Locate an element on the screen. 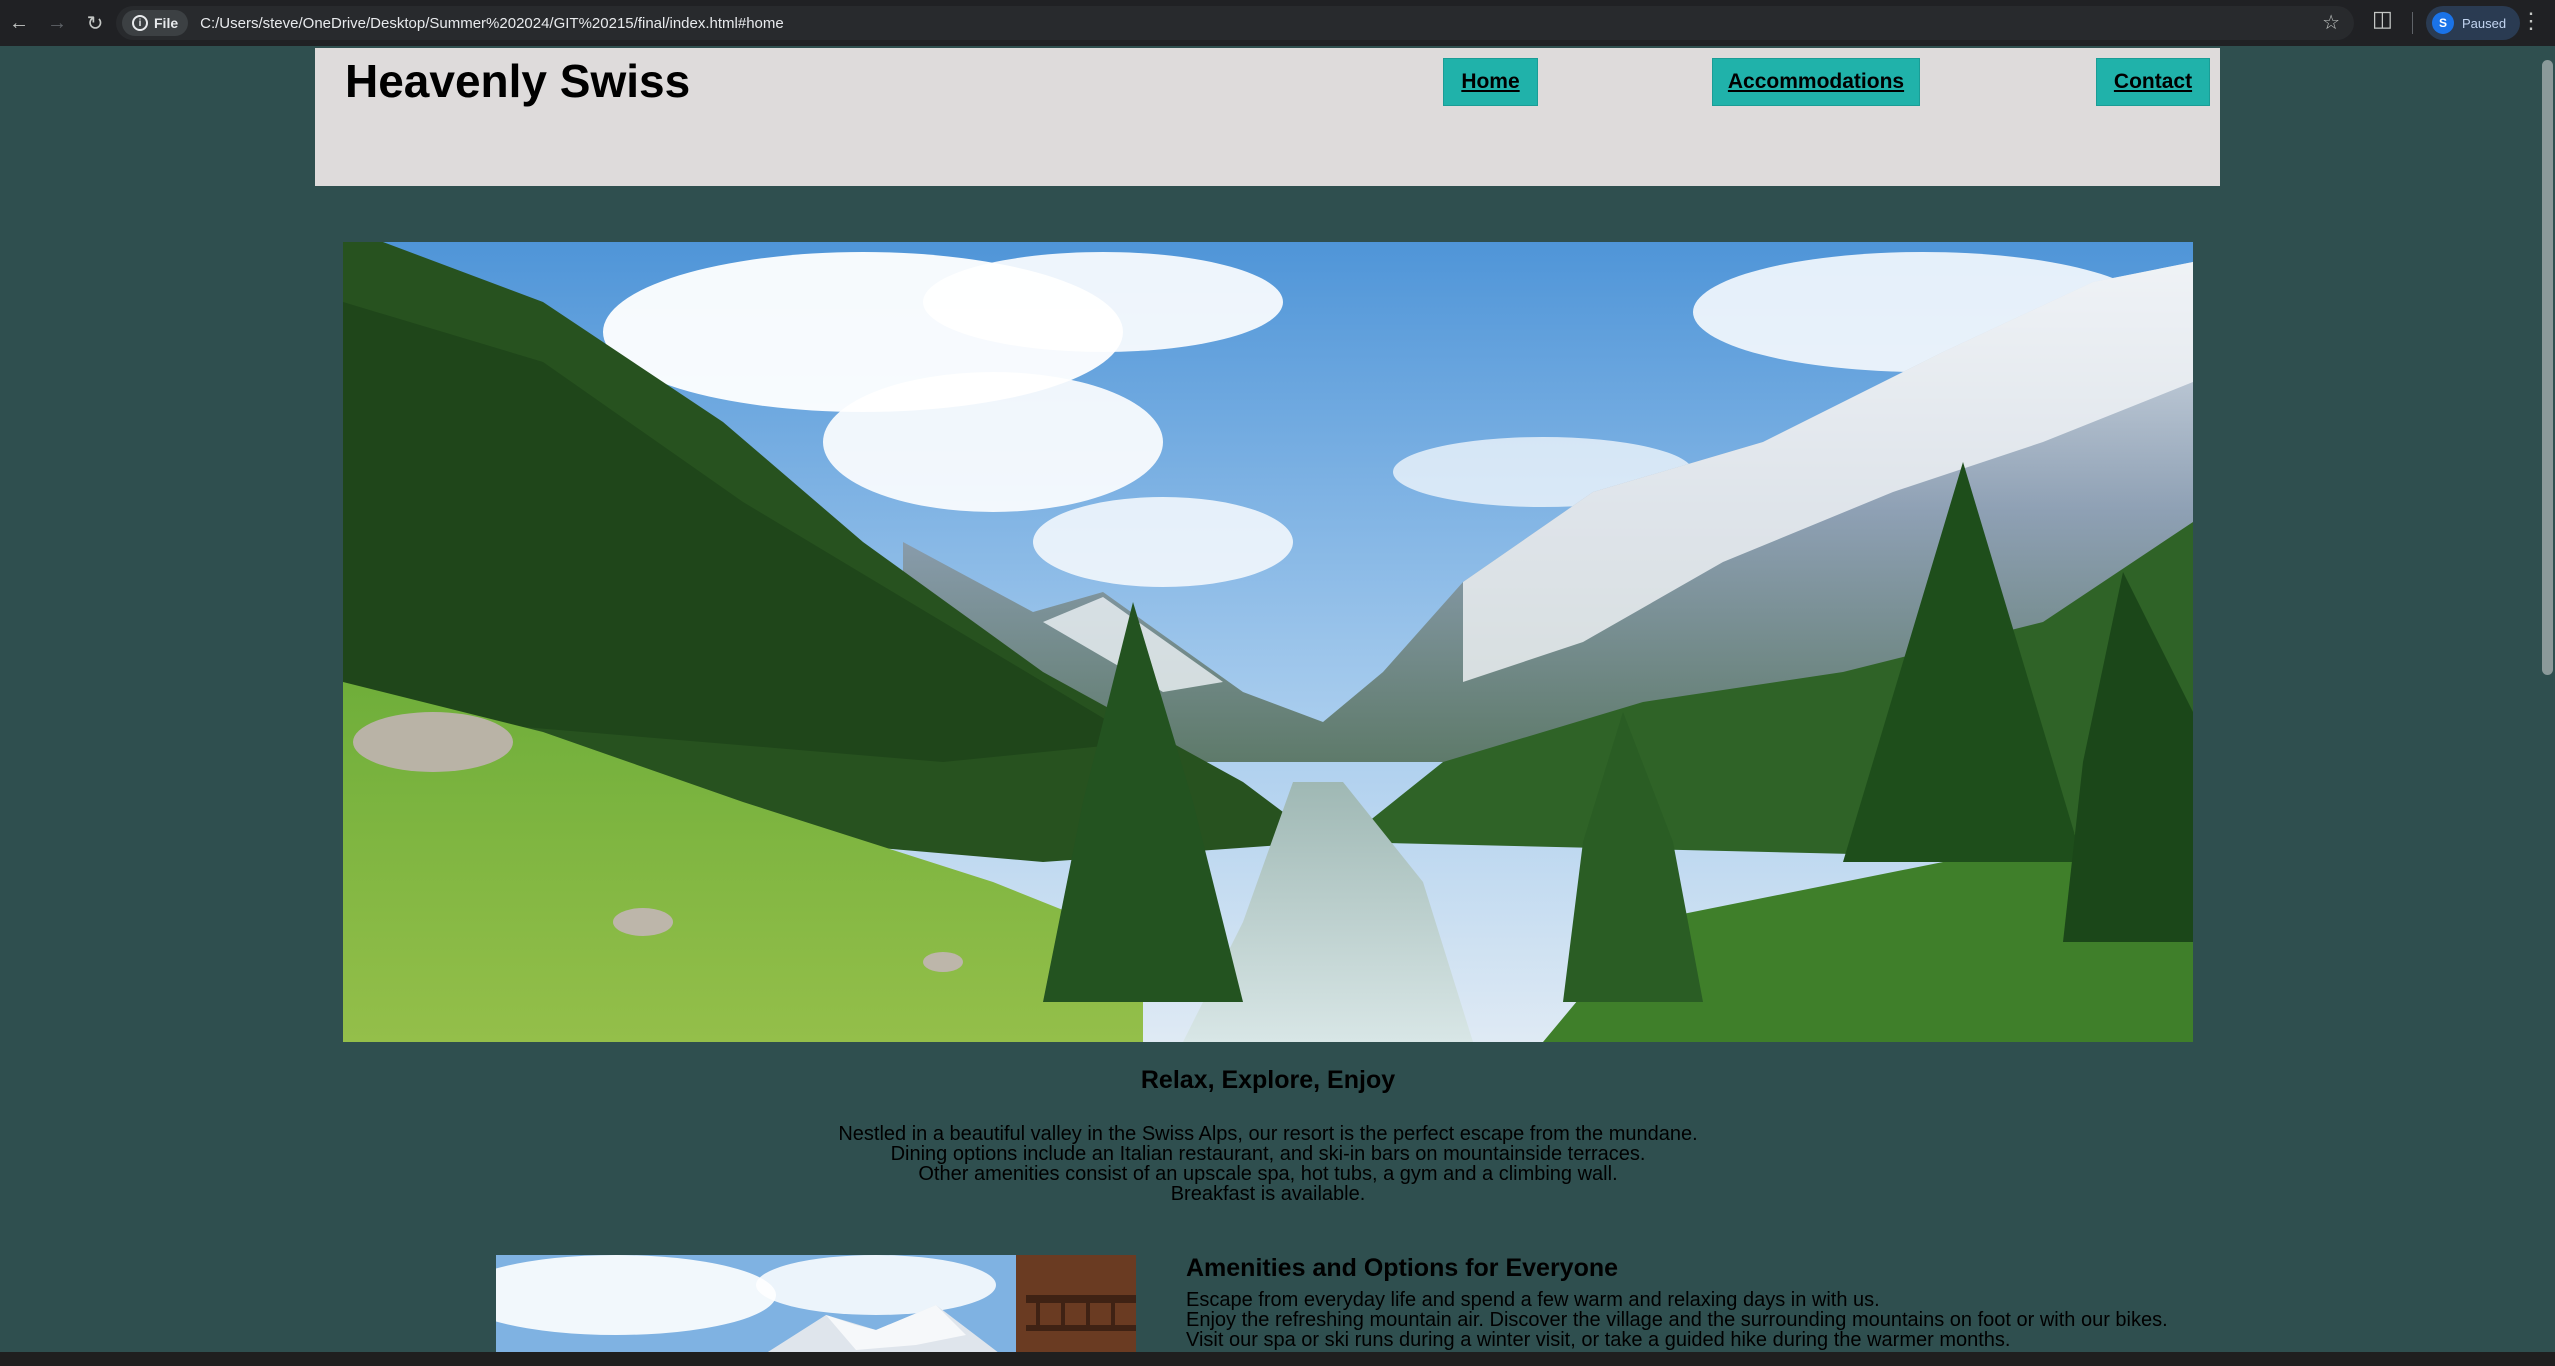  mountain-chalet-illustration is located at coordinates (816, 1310).